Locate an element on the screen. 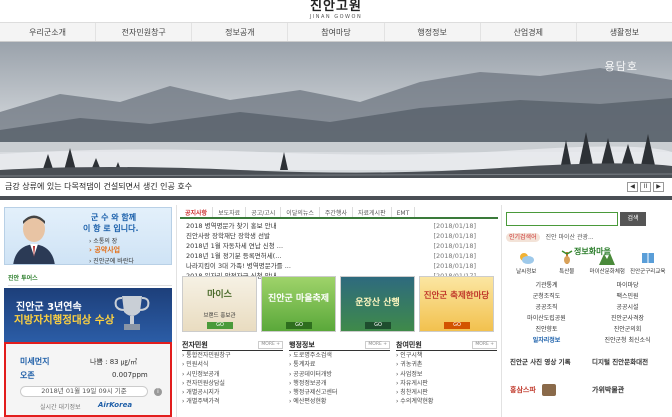  info-village-banner: 정보화마을 is located at coordinates (592, 251).